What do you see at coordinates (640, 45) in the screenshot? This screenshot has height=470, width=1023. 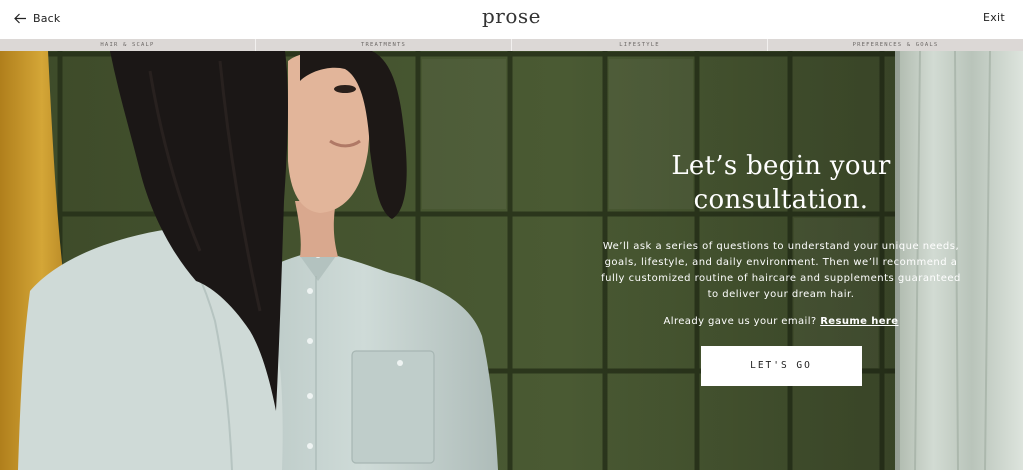 I see `step-lifestyle: LIFESTYLE` at bounding box center [640, 45].